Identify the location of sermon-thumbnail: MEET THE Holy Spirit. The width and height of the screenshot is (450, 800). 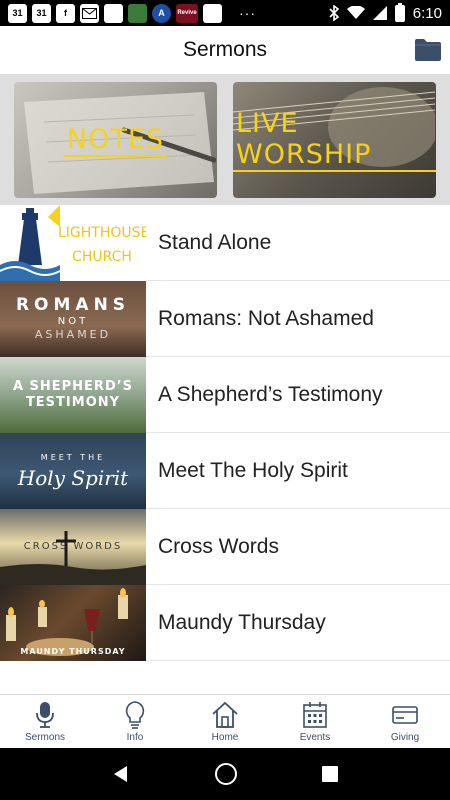
(73, 470).